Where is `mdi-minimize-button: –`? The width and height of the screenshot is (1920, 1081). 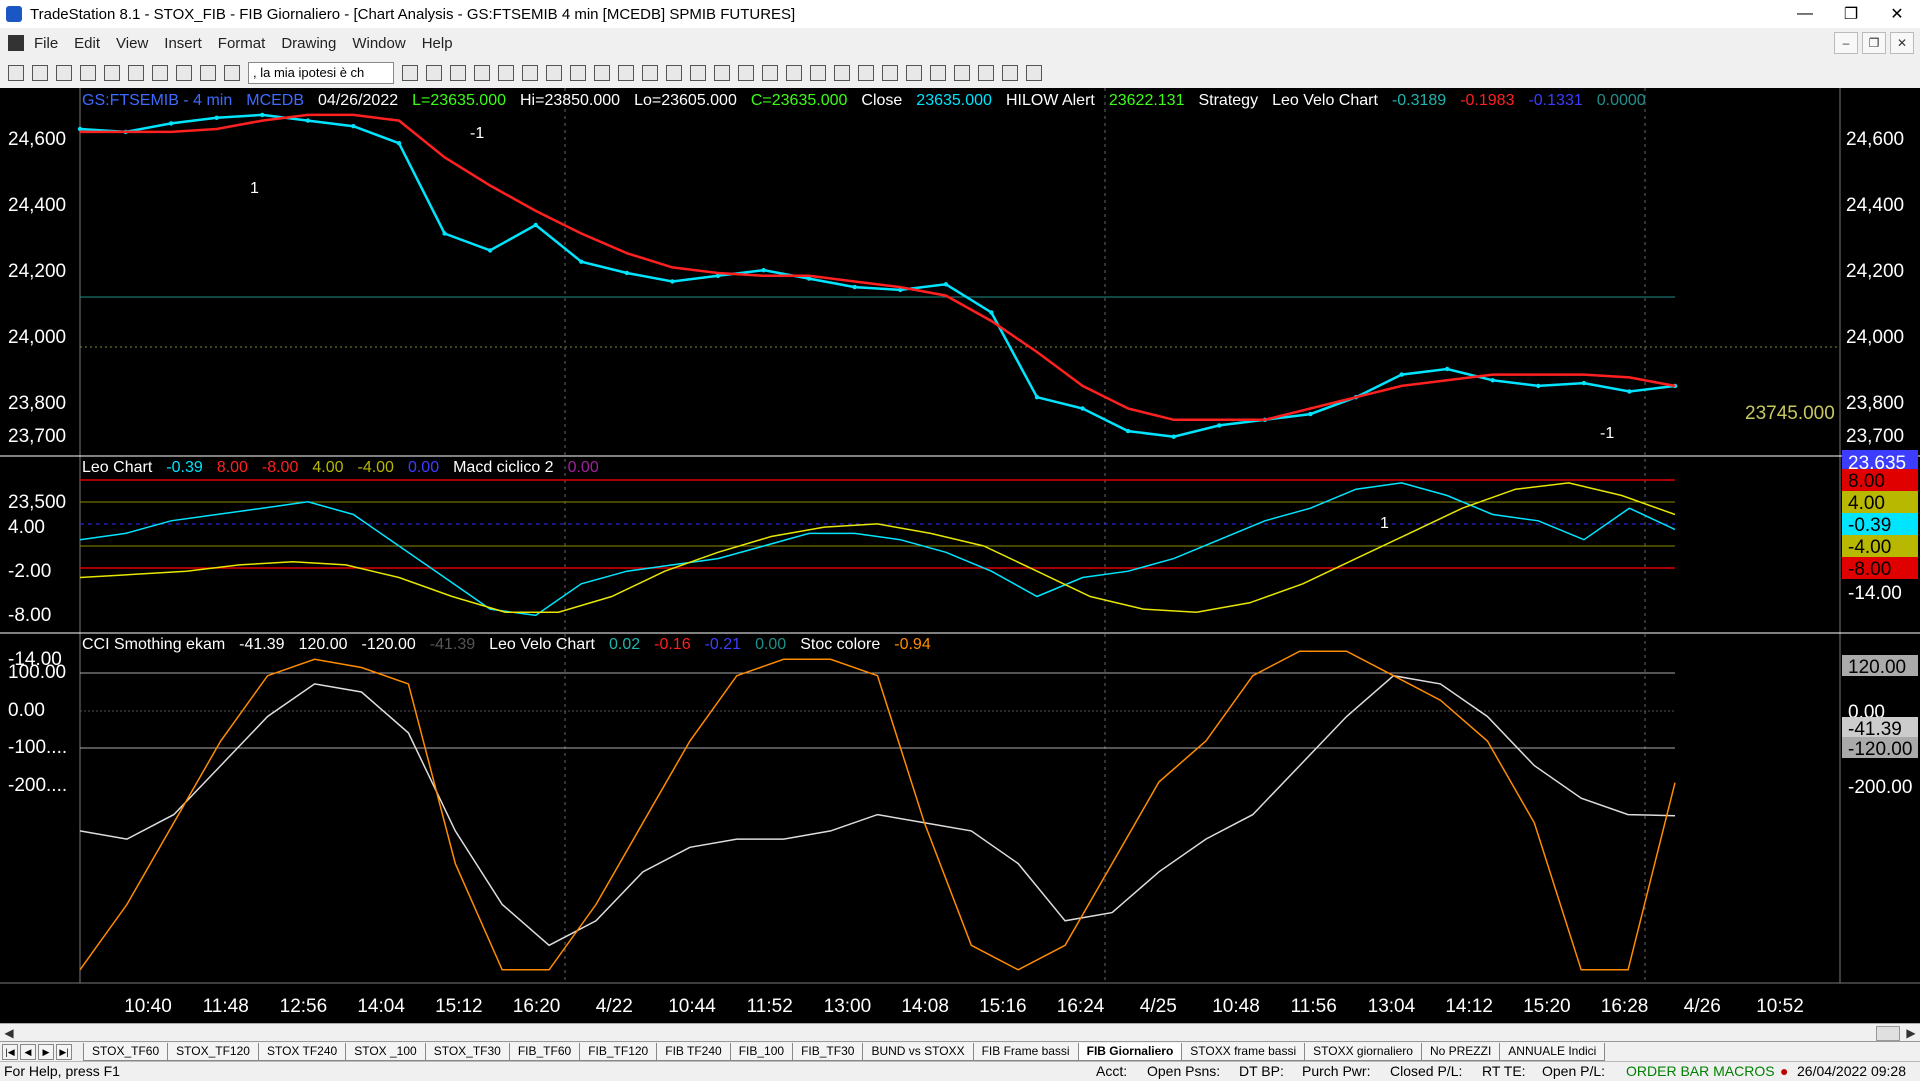 mdi-minimize-button: – is located at coordinates (1846, 43).